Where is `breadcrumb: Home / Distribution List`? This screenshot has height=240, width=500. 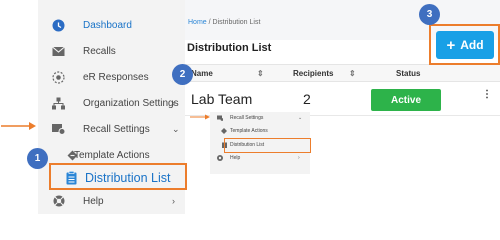
breadcrumb: Home / Distribution List is located at coordinates (224, 22).